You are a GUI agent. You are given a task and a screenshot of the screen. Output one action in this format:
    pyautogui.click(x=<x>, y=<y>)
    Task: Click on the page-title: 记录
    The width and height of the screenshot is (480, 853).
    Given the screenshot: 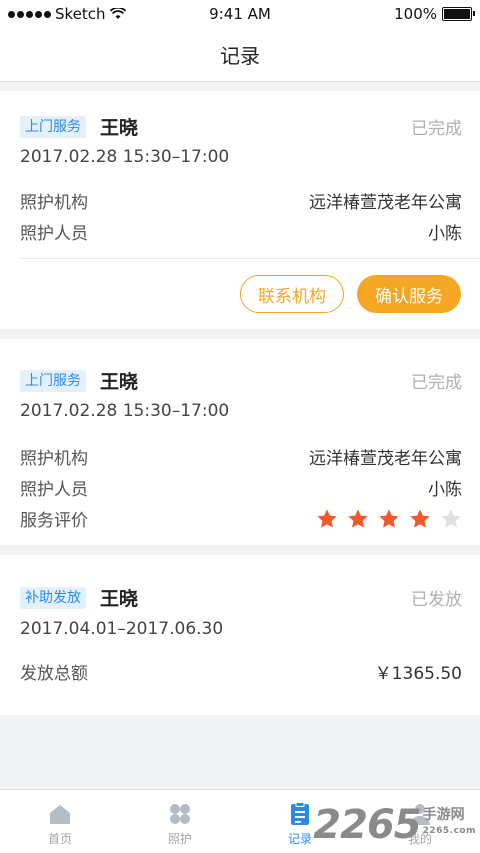 What is the action you would take?
    pyautogui.click(x=240, y=56)
    